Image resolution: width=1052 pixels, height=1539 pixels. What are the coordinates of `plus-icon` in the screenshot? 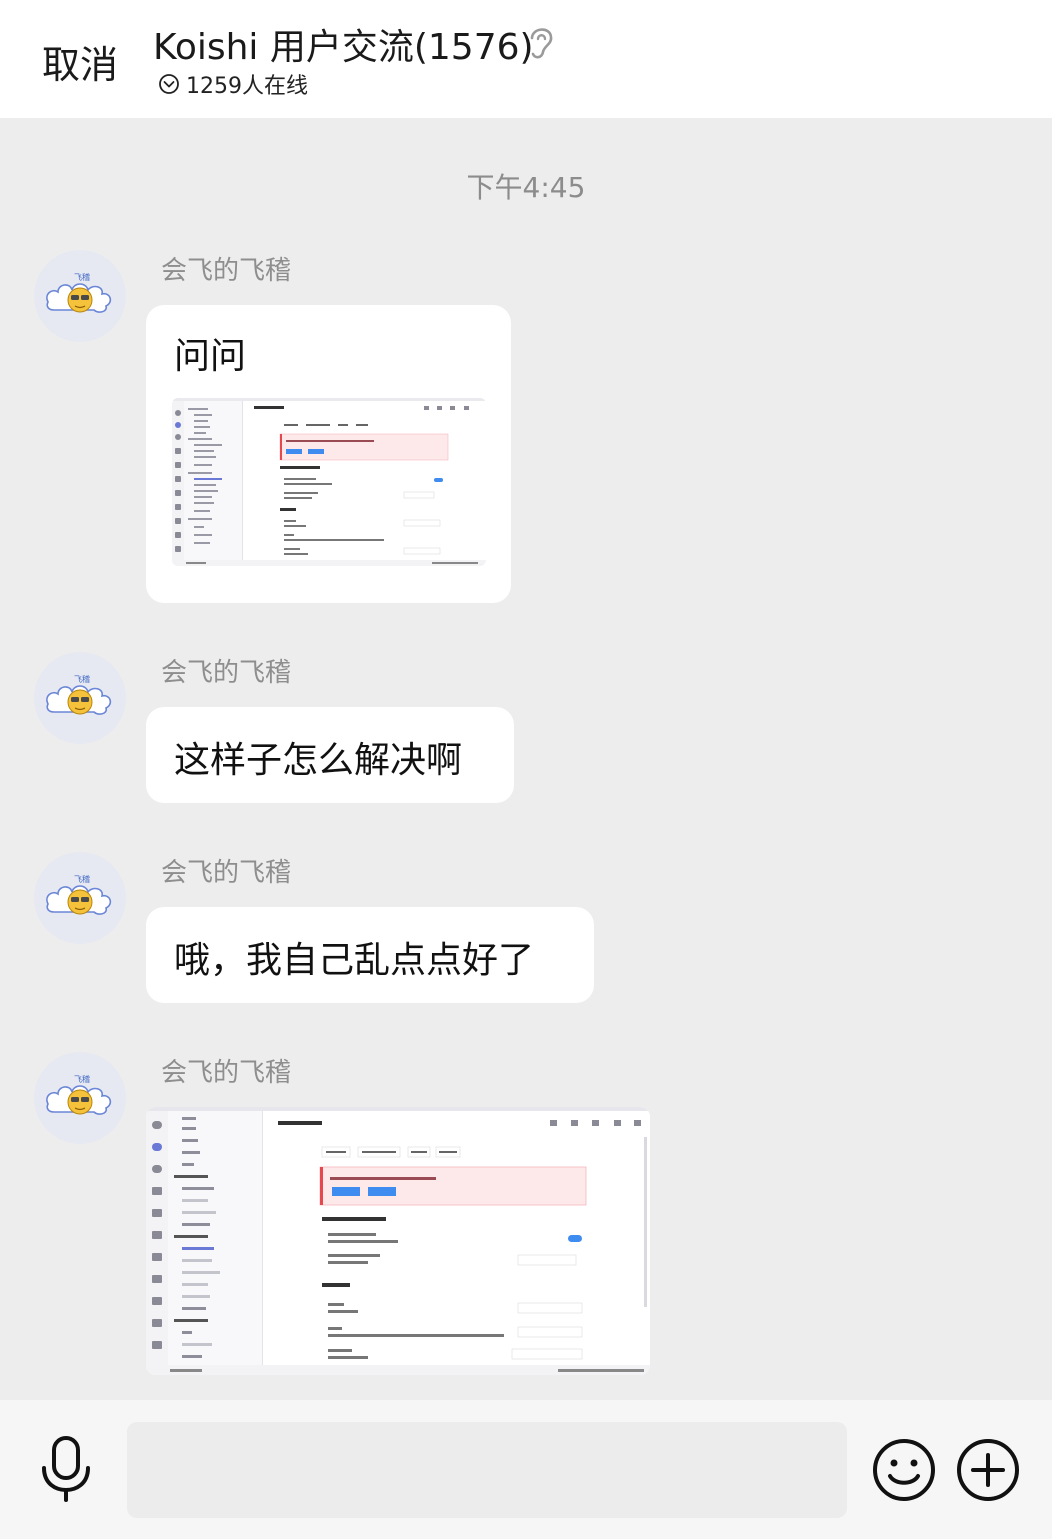 It's located at (988, 1470).